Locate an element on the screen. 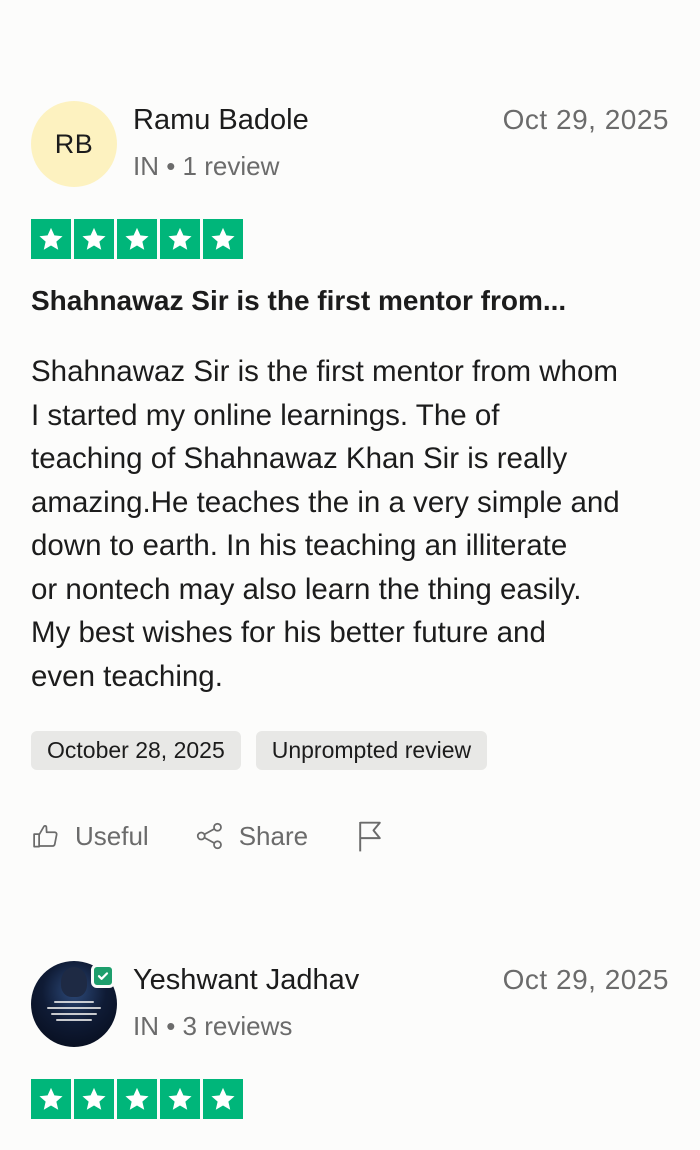 Image resolution: width=700 pixels, height=1150 pixels. useful-button: Useful is located at coordinates (90, 836).